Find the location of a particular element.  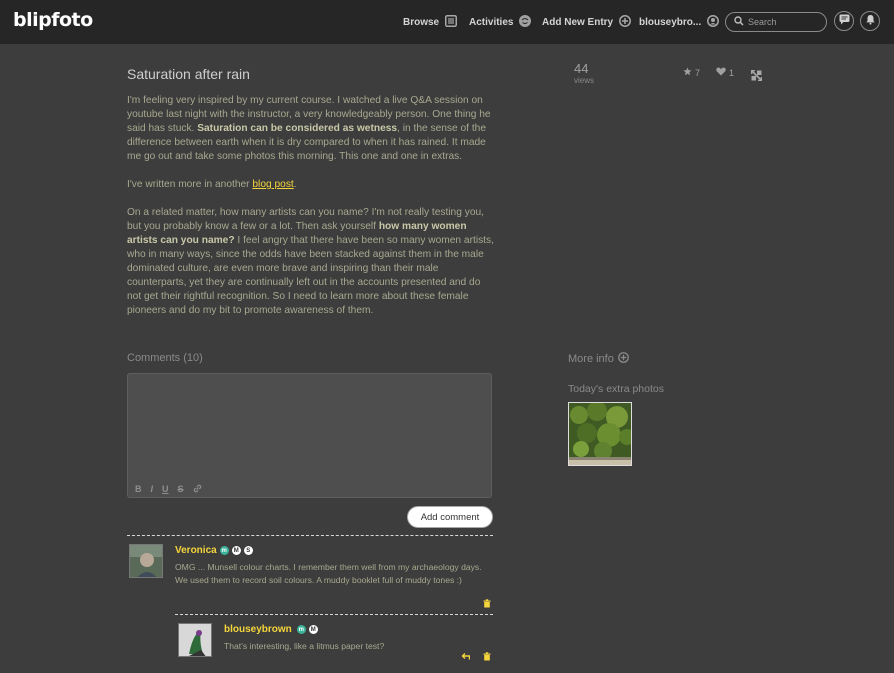

heart-count-value: 1 is located at coordinates (732, 72).